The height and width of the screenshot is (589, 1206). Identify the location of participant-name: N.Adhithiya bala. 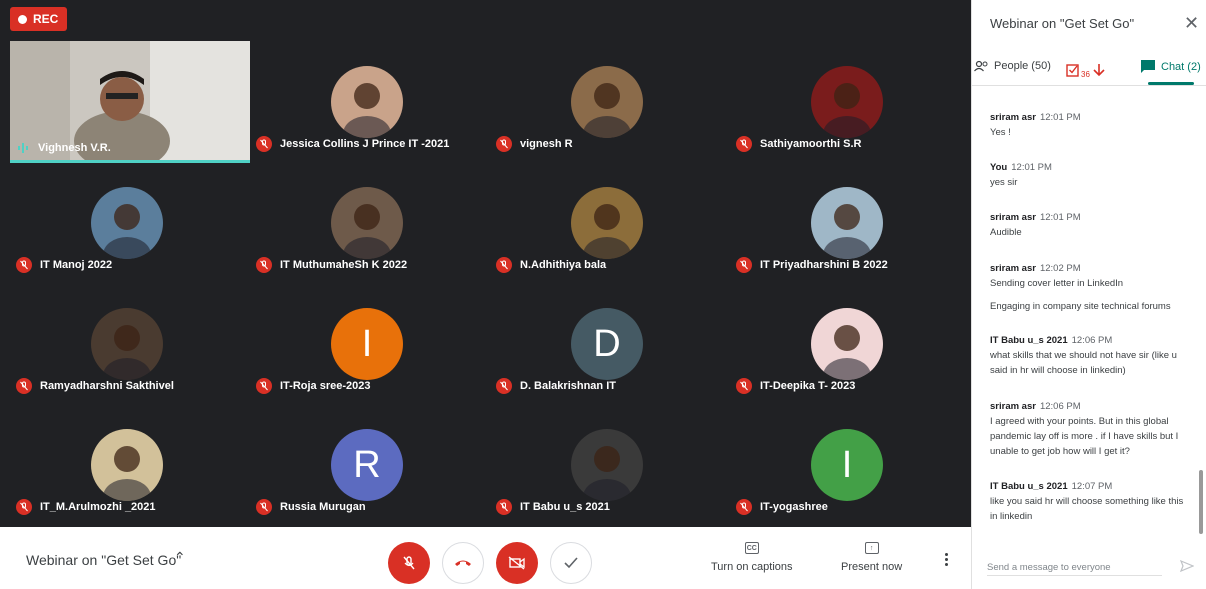
(563, 265).